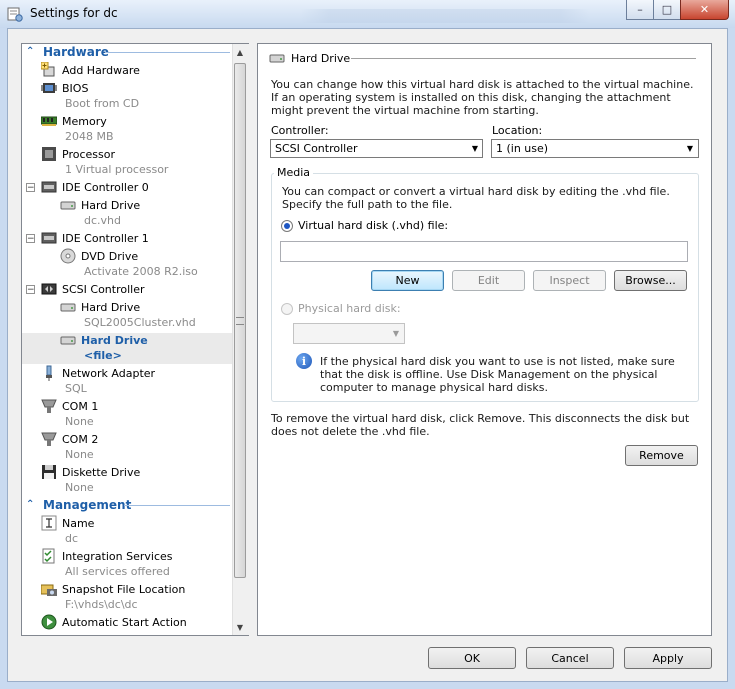 Image resolution: width=735 pixels, height=689 pixels. What do you see at coordinates (523, 58) in the screenshot?
I see `section-title-rule` at bounding box center [523, 58].